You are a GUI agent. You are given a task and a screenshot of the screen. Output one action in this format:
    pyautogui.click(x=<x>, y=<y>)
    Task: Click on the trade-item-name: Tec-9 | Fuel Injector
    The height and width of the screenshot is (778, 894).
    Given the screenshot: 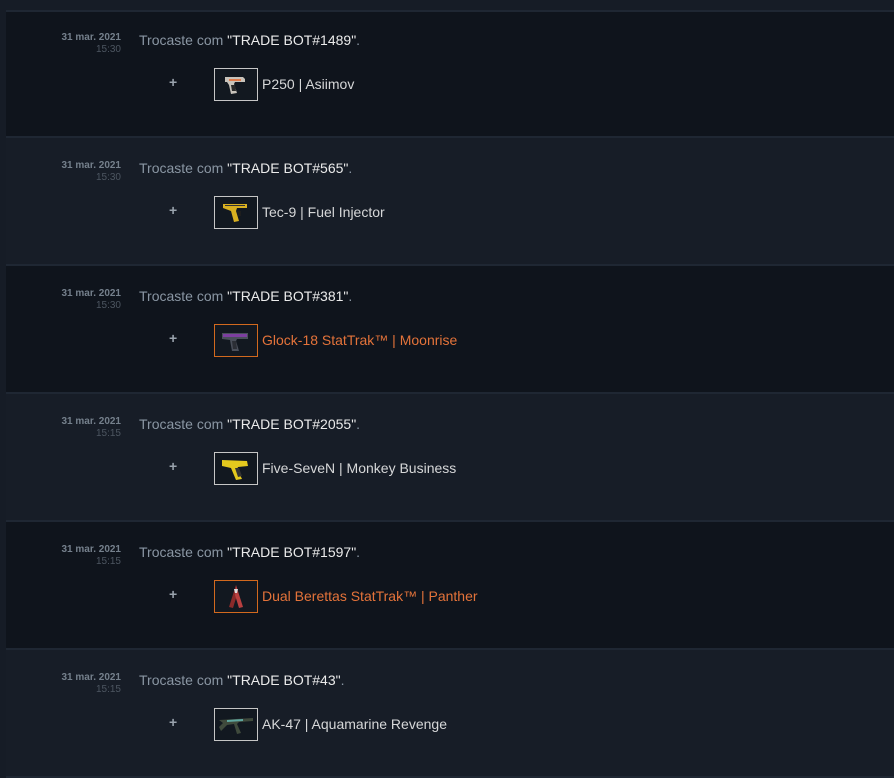 What is the action you would take?
    pyautogui.click(x=323, y=212)
    